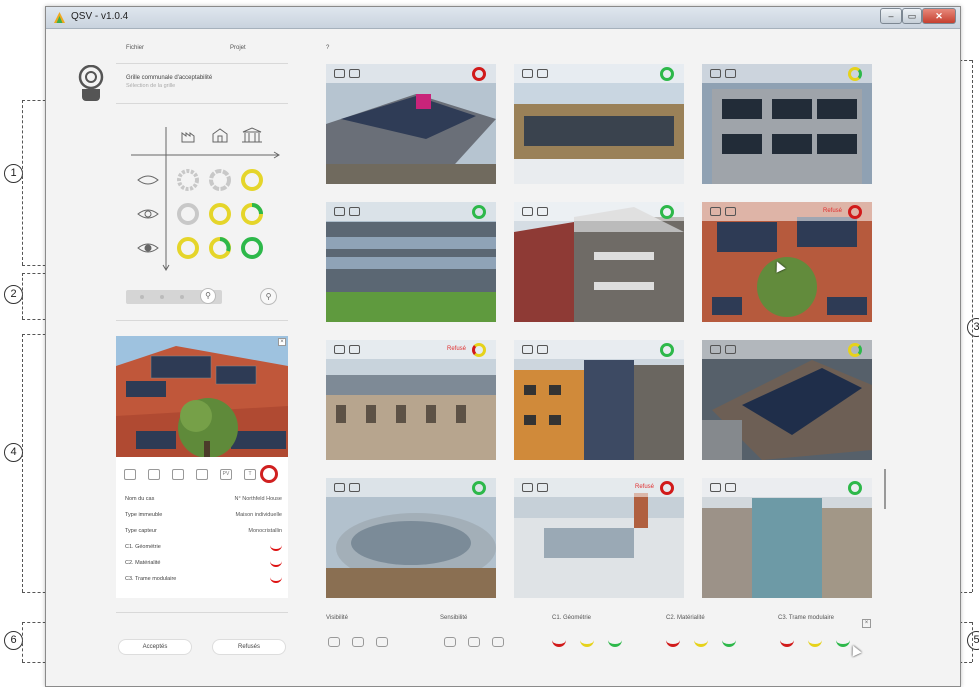  Describe the element at coordinates (587, 643) in the screenshot. I see `geometry-medium-icon` at that location.